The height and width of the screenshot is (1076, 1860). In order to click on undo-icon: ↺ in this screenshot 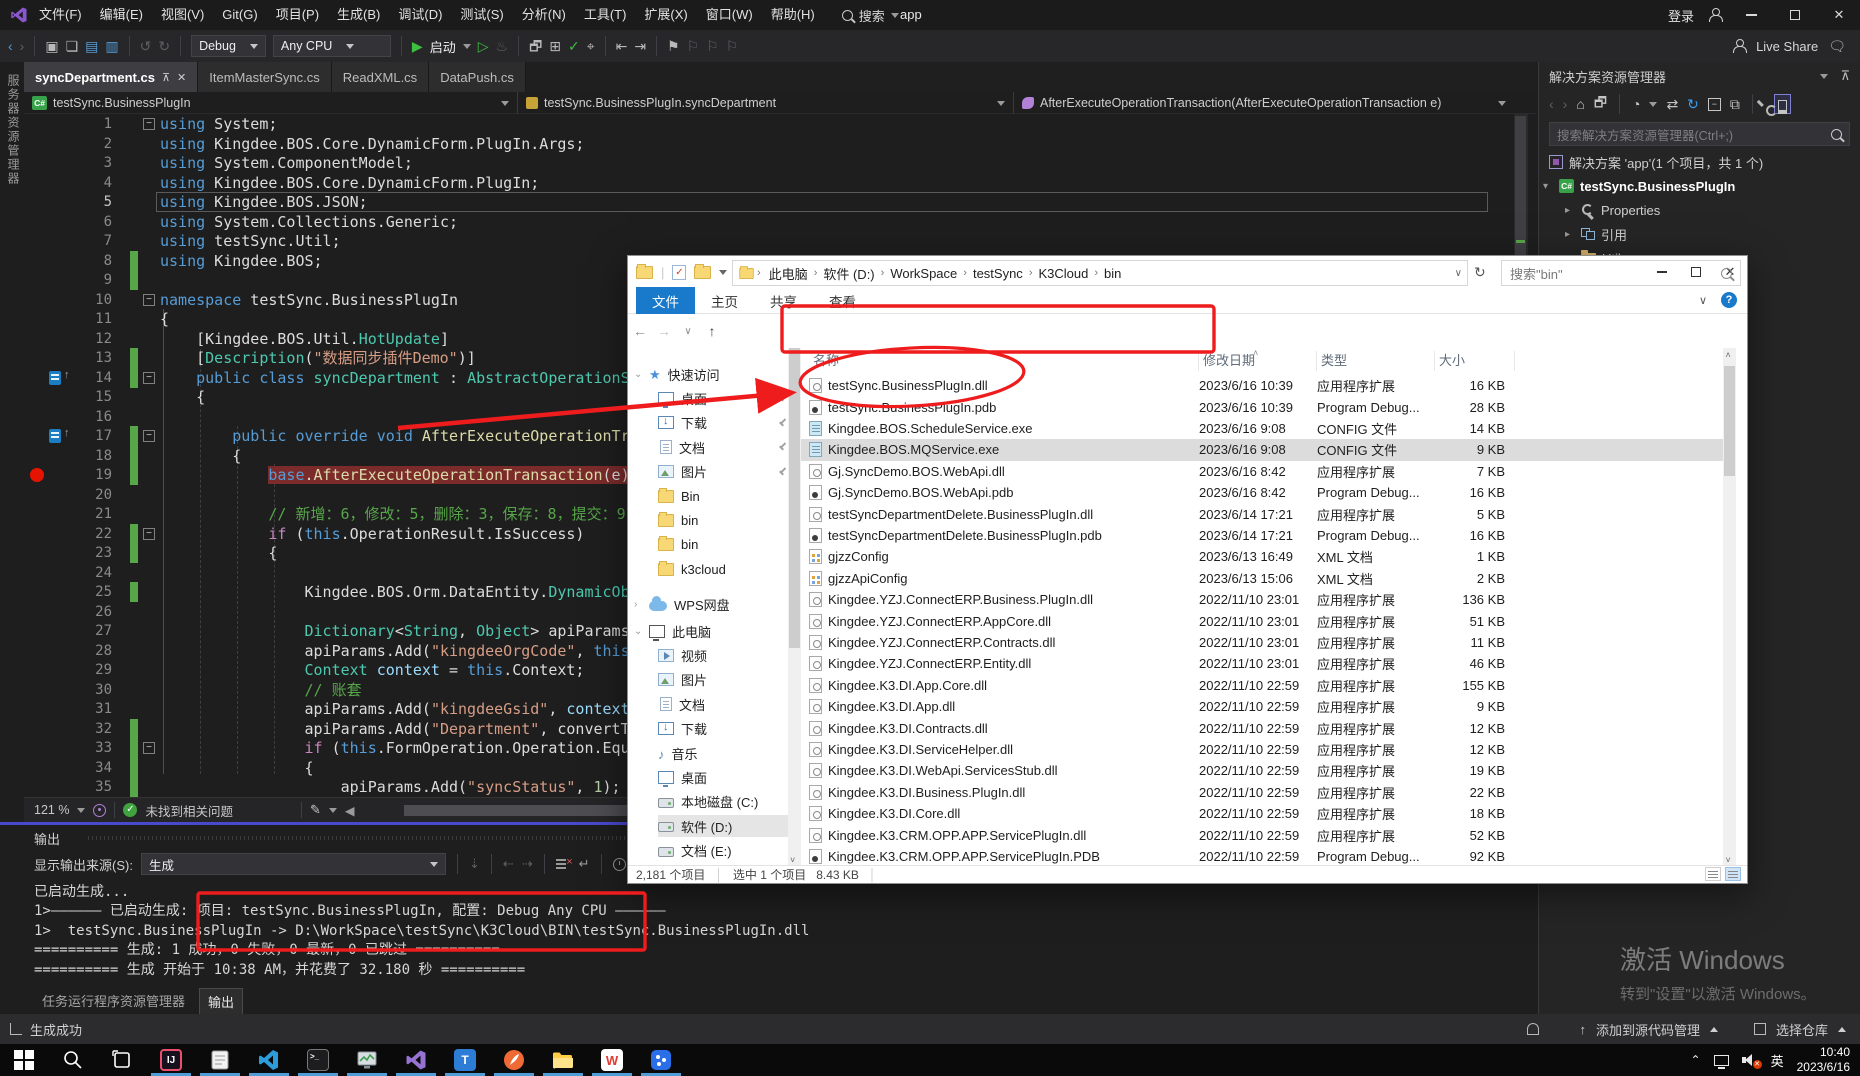, I will do `click(146, 46)`.